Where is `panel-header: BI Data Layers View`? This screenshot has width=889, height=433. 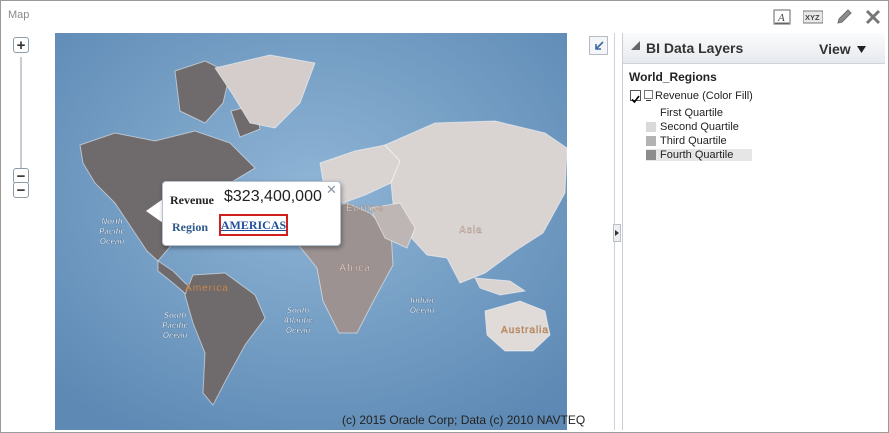
panel-header: BI Data Layers View is located at coordinates (754, 48).